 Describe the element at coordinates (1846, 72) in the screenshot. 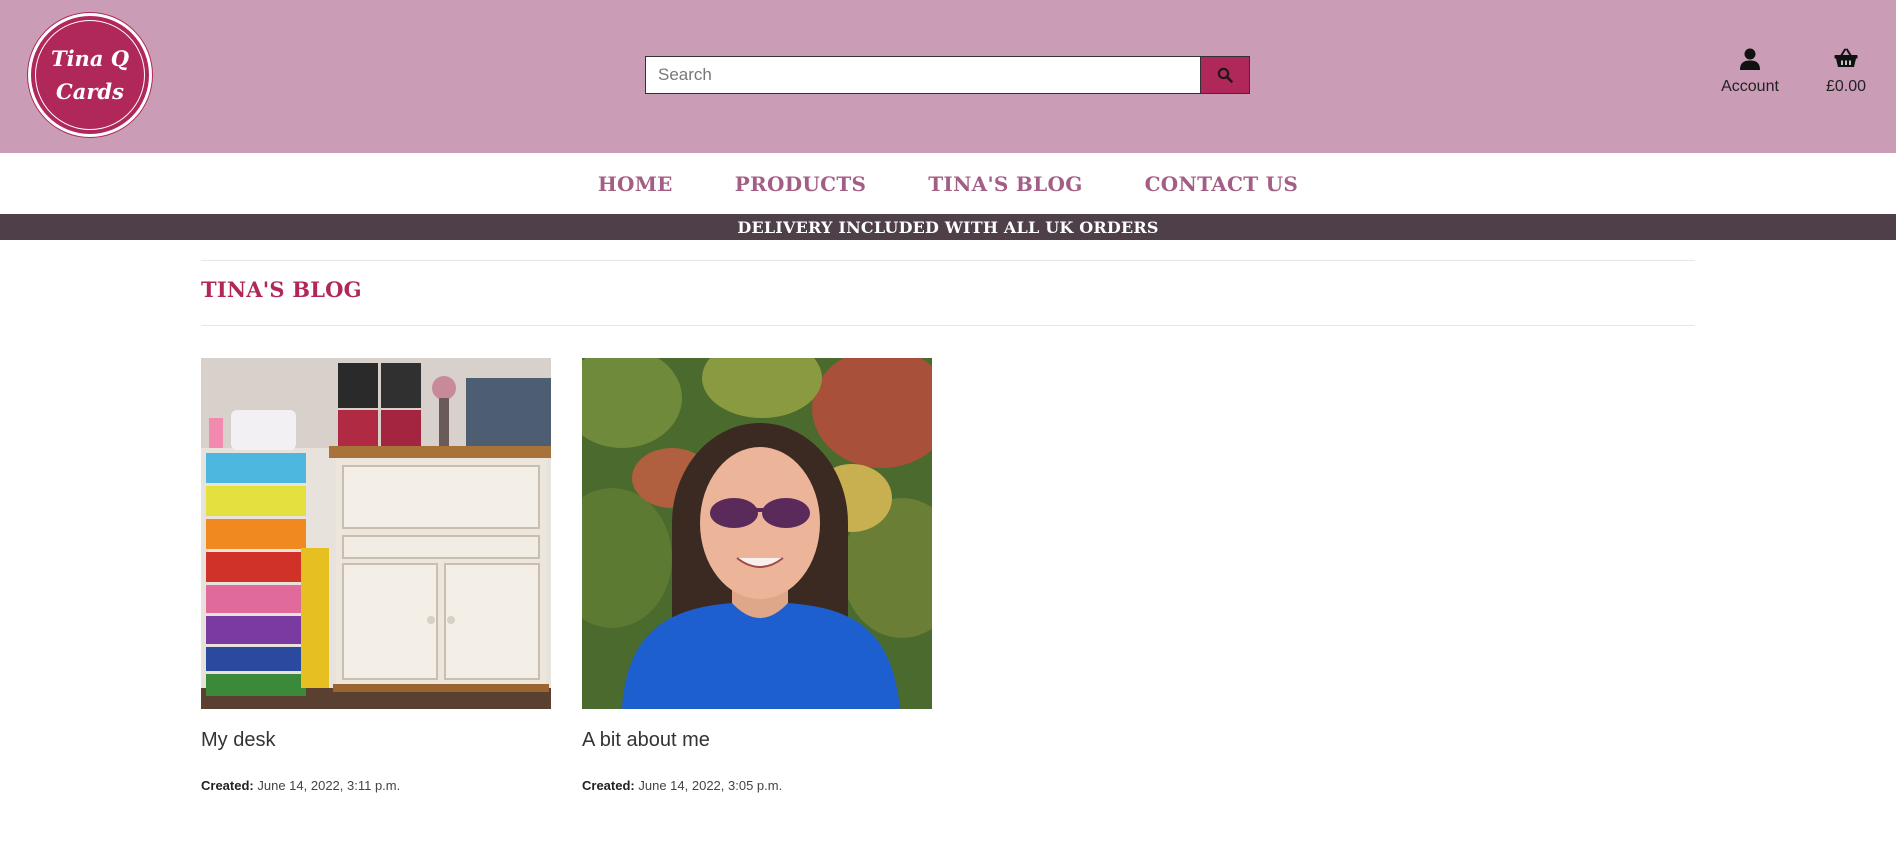

I see `cart-link: £0.00` at that location.